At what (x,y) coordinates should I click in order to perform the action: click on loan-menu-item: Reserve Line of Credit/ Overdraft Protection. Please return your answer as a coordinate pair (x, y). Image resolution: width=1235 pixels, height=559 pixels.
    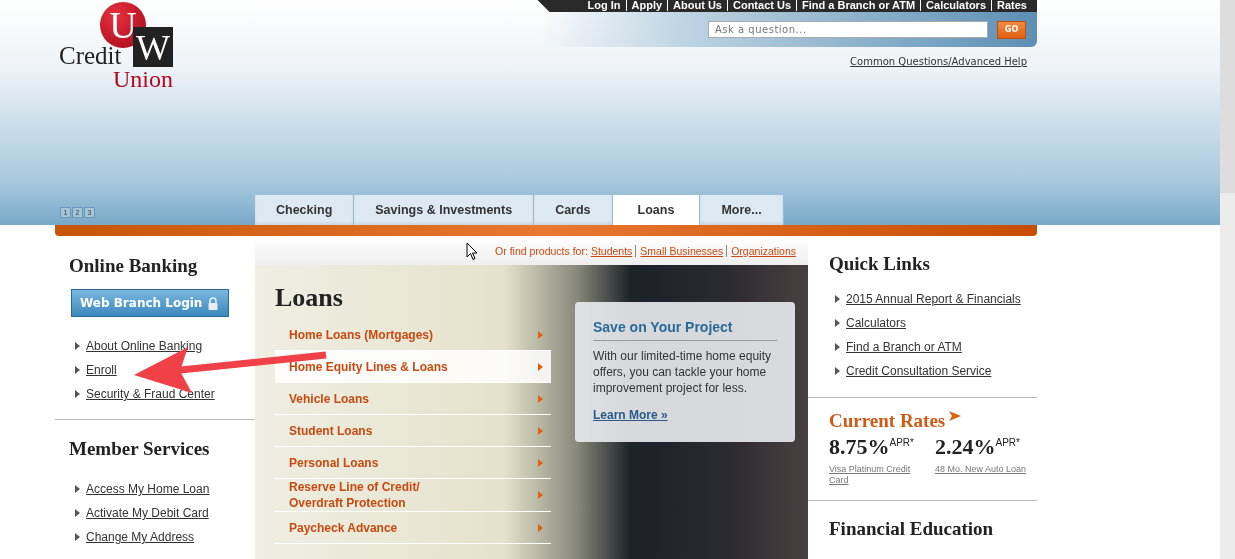
    Looking at the image, I should click on (413, 495).